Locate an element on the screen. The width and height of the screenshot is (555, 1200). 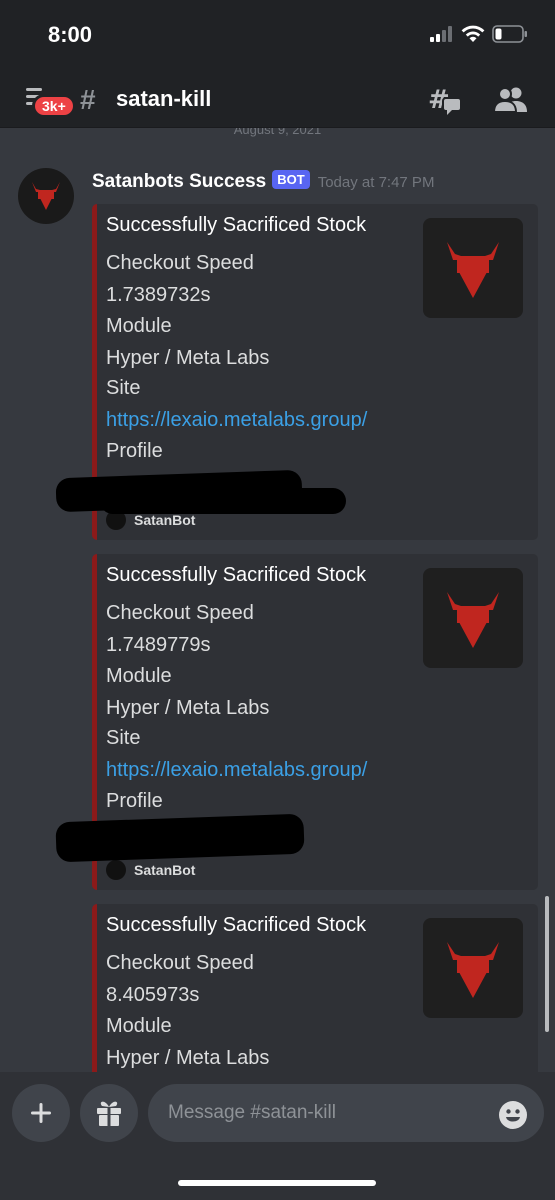
gift-button is located at coordinates (109, 1113).